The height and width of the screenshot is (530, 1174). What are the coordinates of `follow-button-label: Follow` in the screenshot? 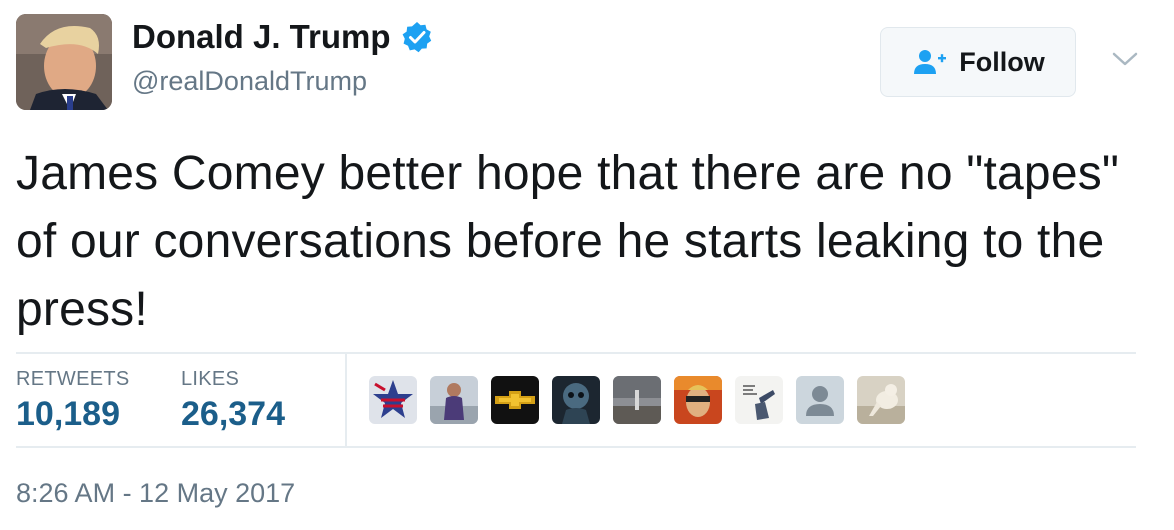 It's located at (1002, 61).